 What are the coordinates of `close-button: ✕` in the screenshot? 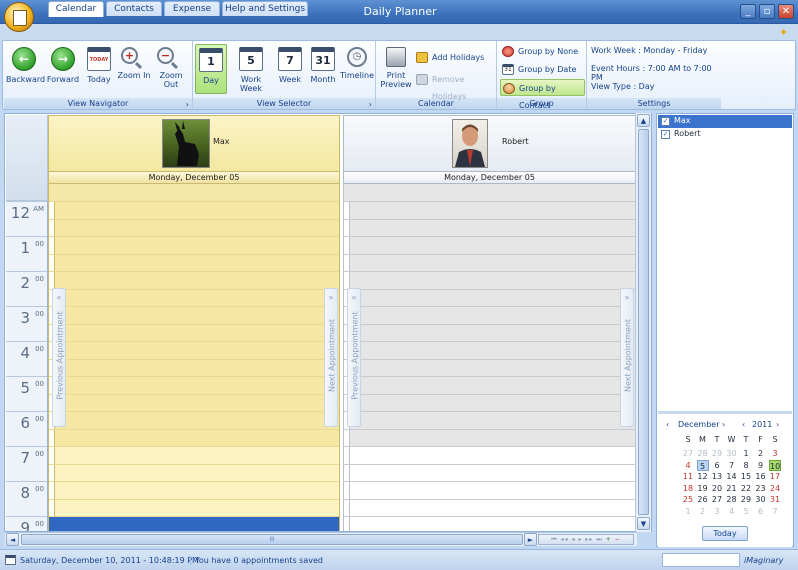 It's located at (786, 11).